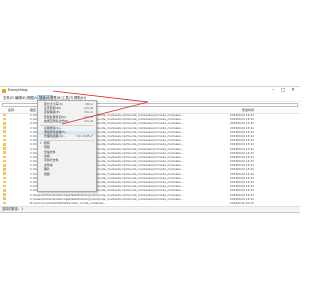 The image size is (320, 300). I want to click on minimize-button: –, so click(273, 91).